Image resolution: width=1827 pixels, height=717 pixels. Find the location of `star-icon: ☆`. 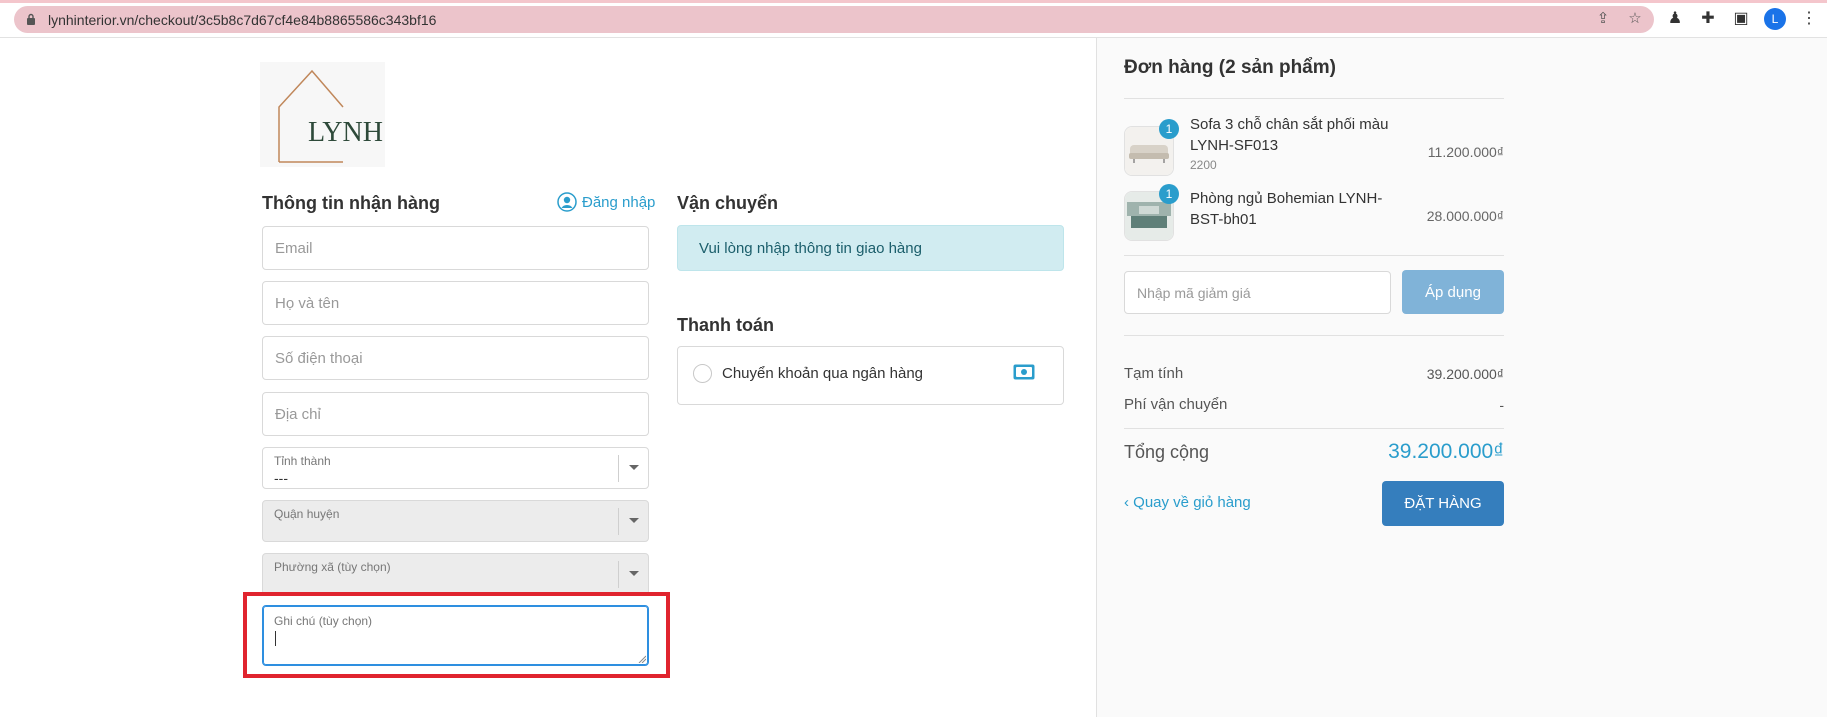

star-icon: ☆ is located at coordinates (1635, 19).